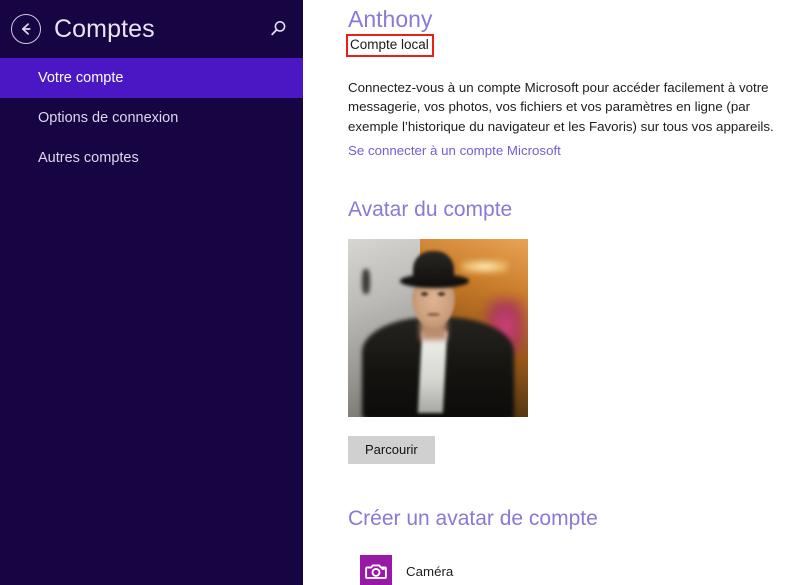 The width and height of the screenshot is (800, 585). Describe the element at coordinates (434, 281) in the screenshot. I see `avatar-hat-brim` at that location.